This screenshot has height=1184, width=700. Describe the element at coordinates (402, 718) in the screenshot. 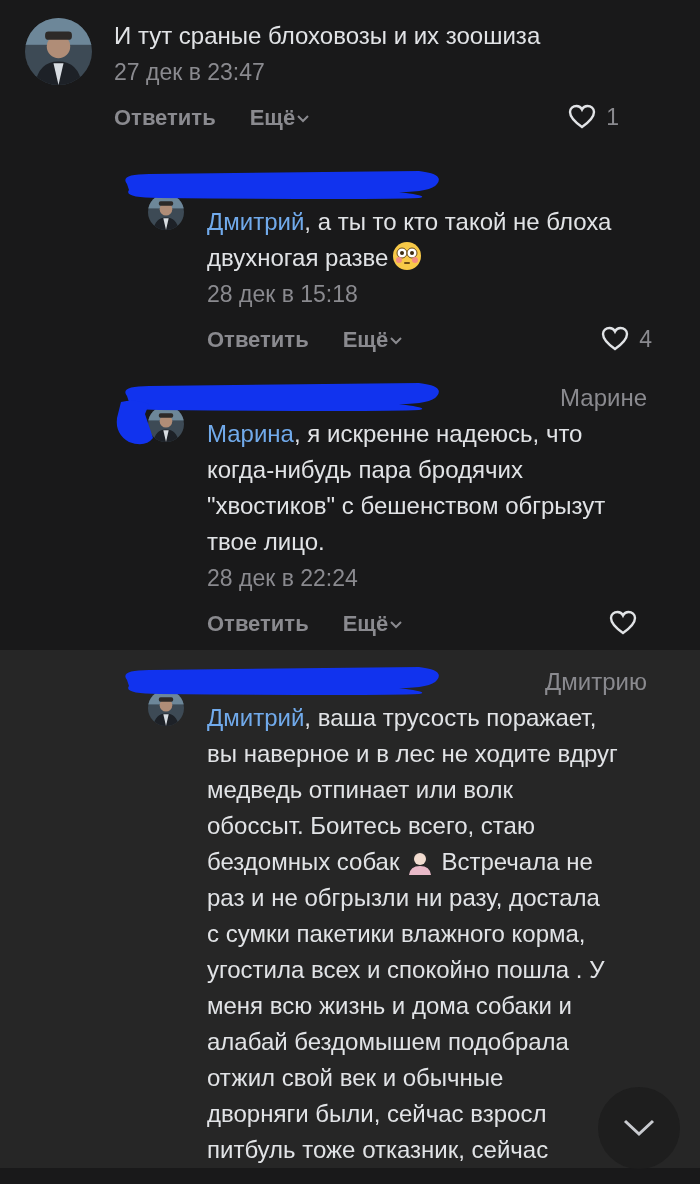

I see `comment-text-line: Дмитрий, ваша трусость поражает,` at that location.